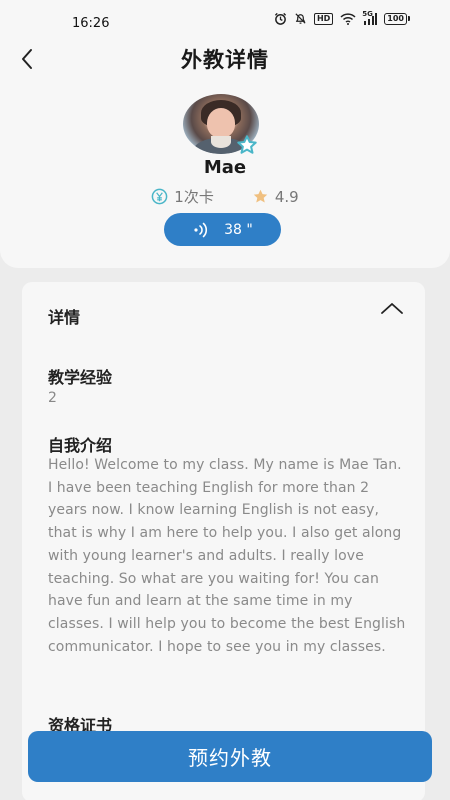 This screenshot has height=800, width=450. What do you see at coordinates (286, 196) in the screenshot?
I see `rating-value: 4.9` at bounding box center [286, 196].